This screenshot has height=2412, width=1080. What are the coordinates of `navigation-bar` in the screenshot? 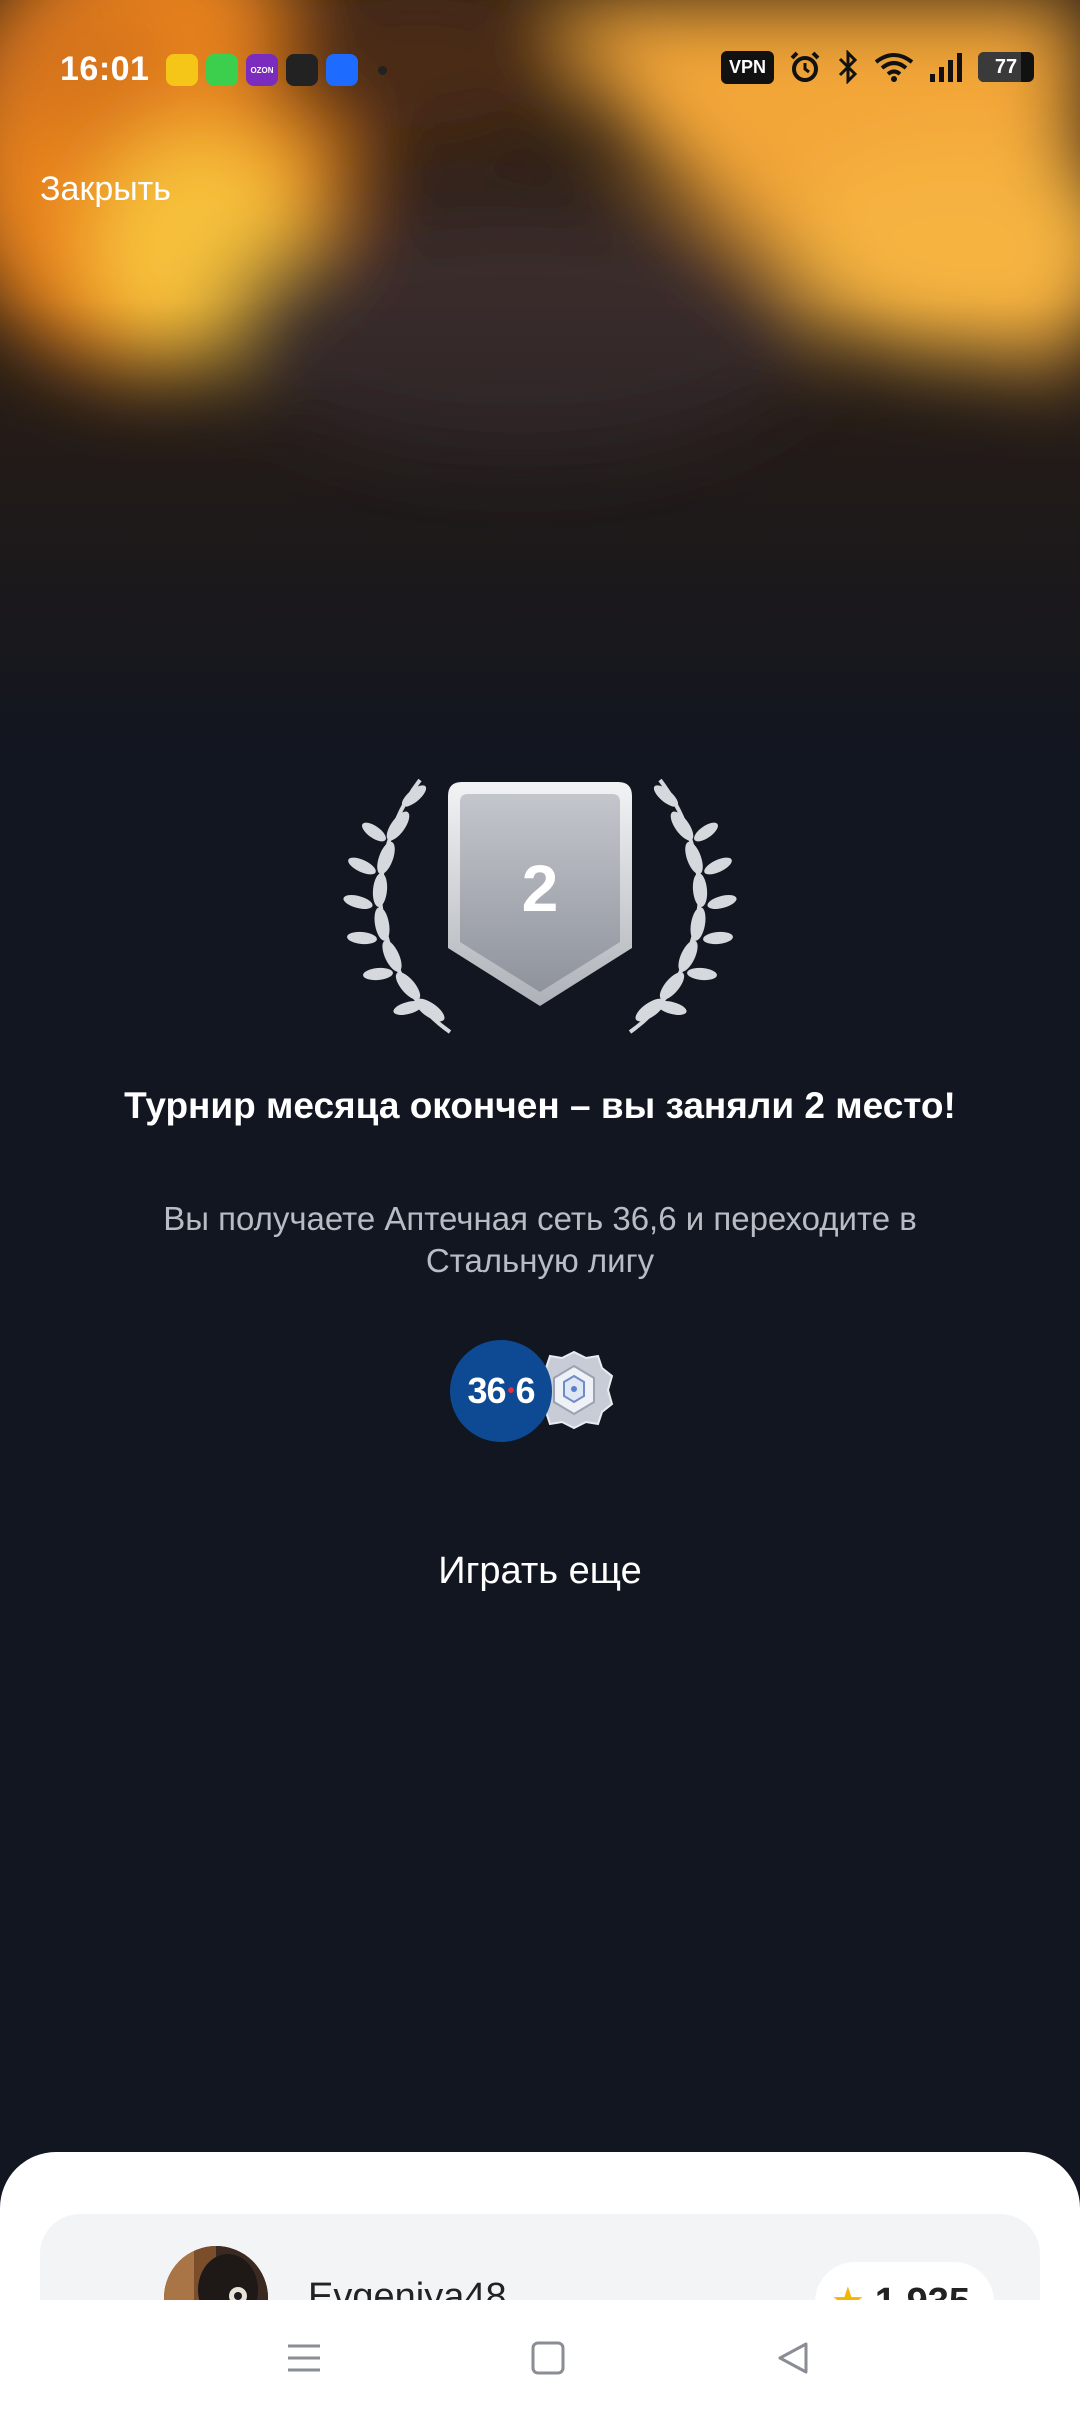 It's located at (540, 2356).